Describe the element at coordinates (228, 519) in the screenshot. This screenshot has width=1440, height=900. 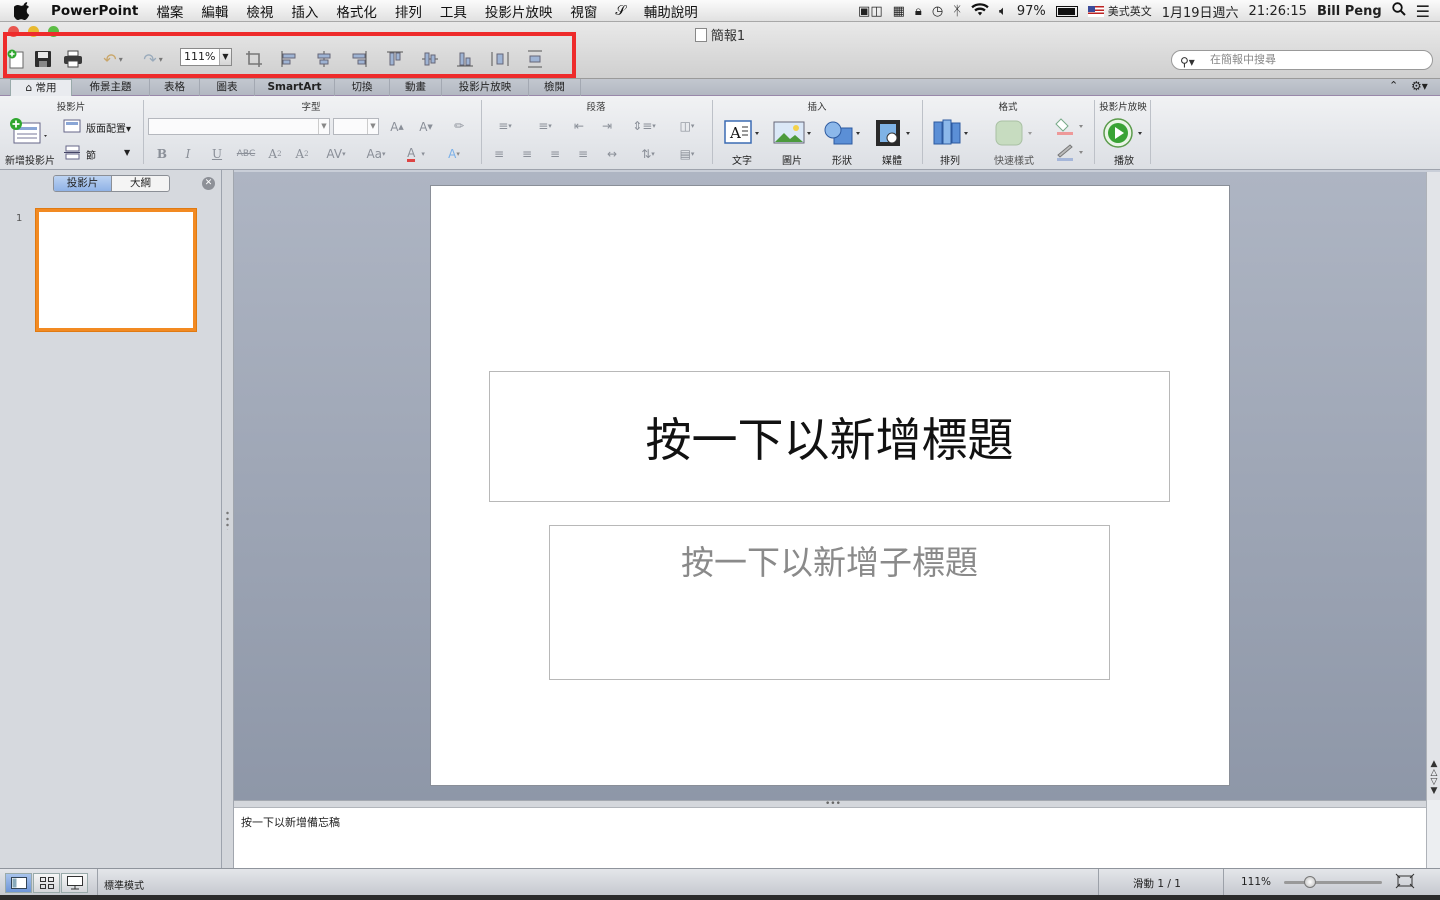
I see `panel-splitter` at that location.